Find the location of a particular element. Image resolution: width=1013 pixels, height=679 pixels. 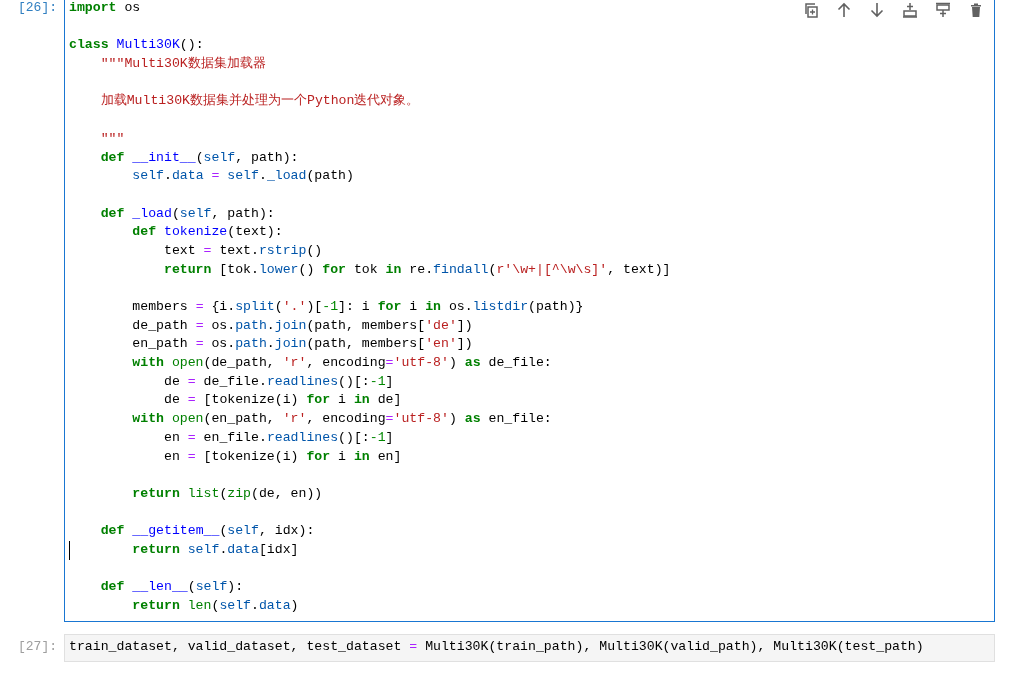

code-line: text = text.rstrip() is located at coordinates (243, 250).